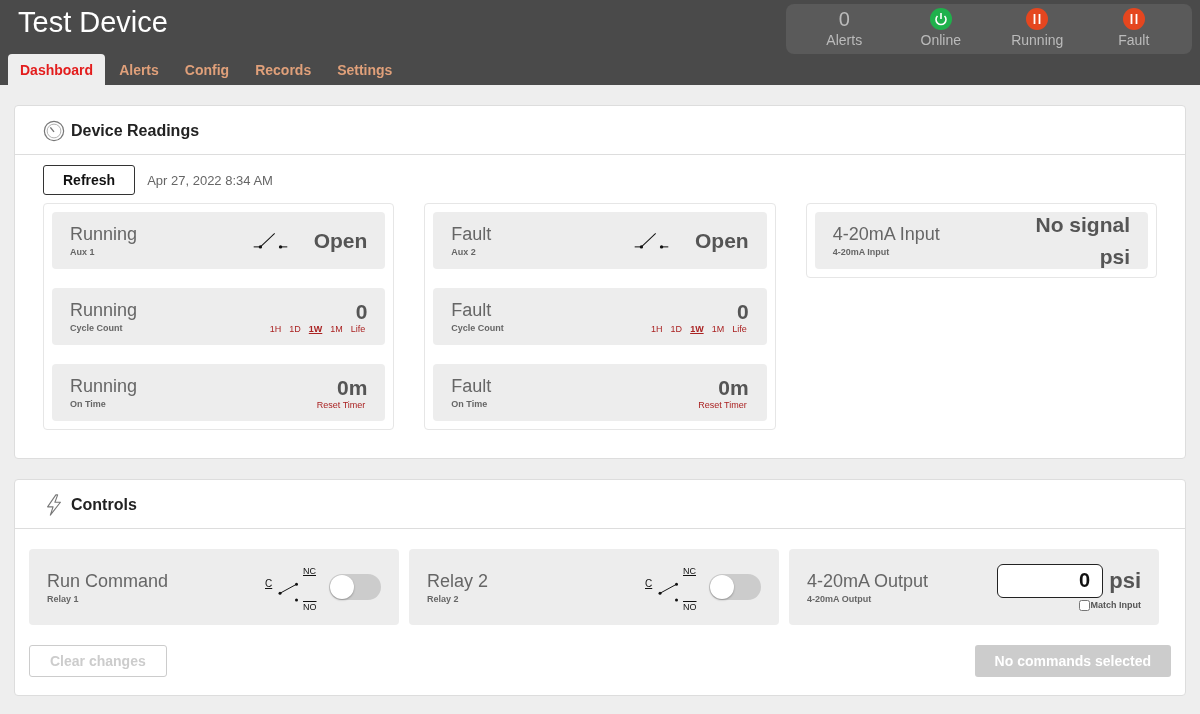  I want to click on card-subtitle: Aux 2, so click(464, 252).